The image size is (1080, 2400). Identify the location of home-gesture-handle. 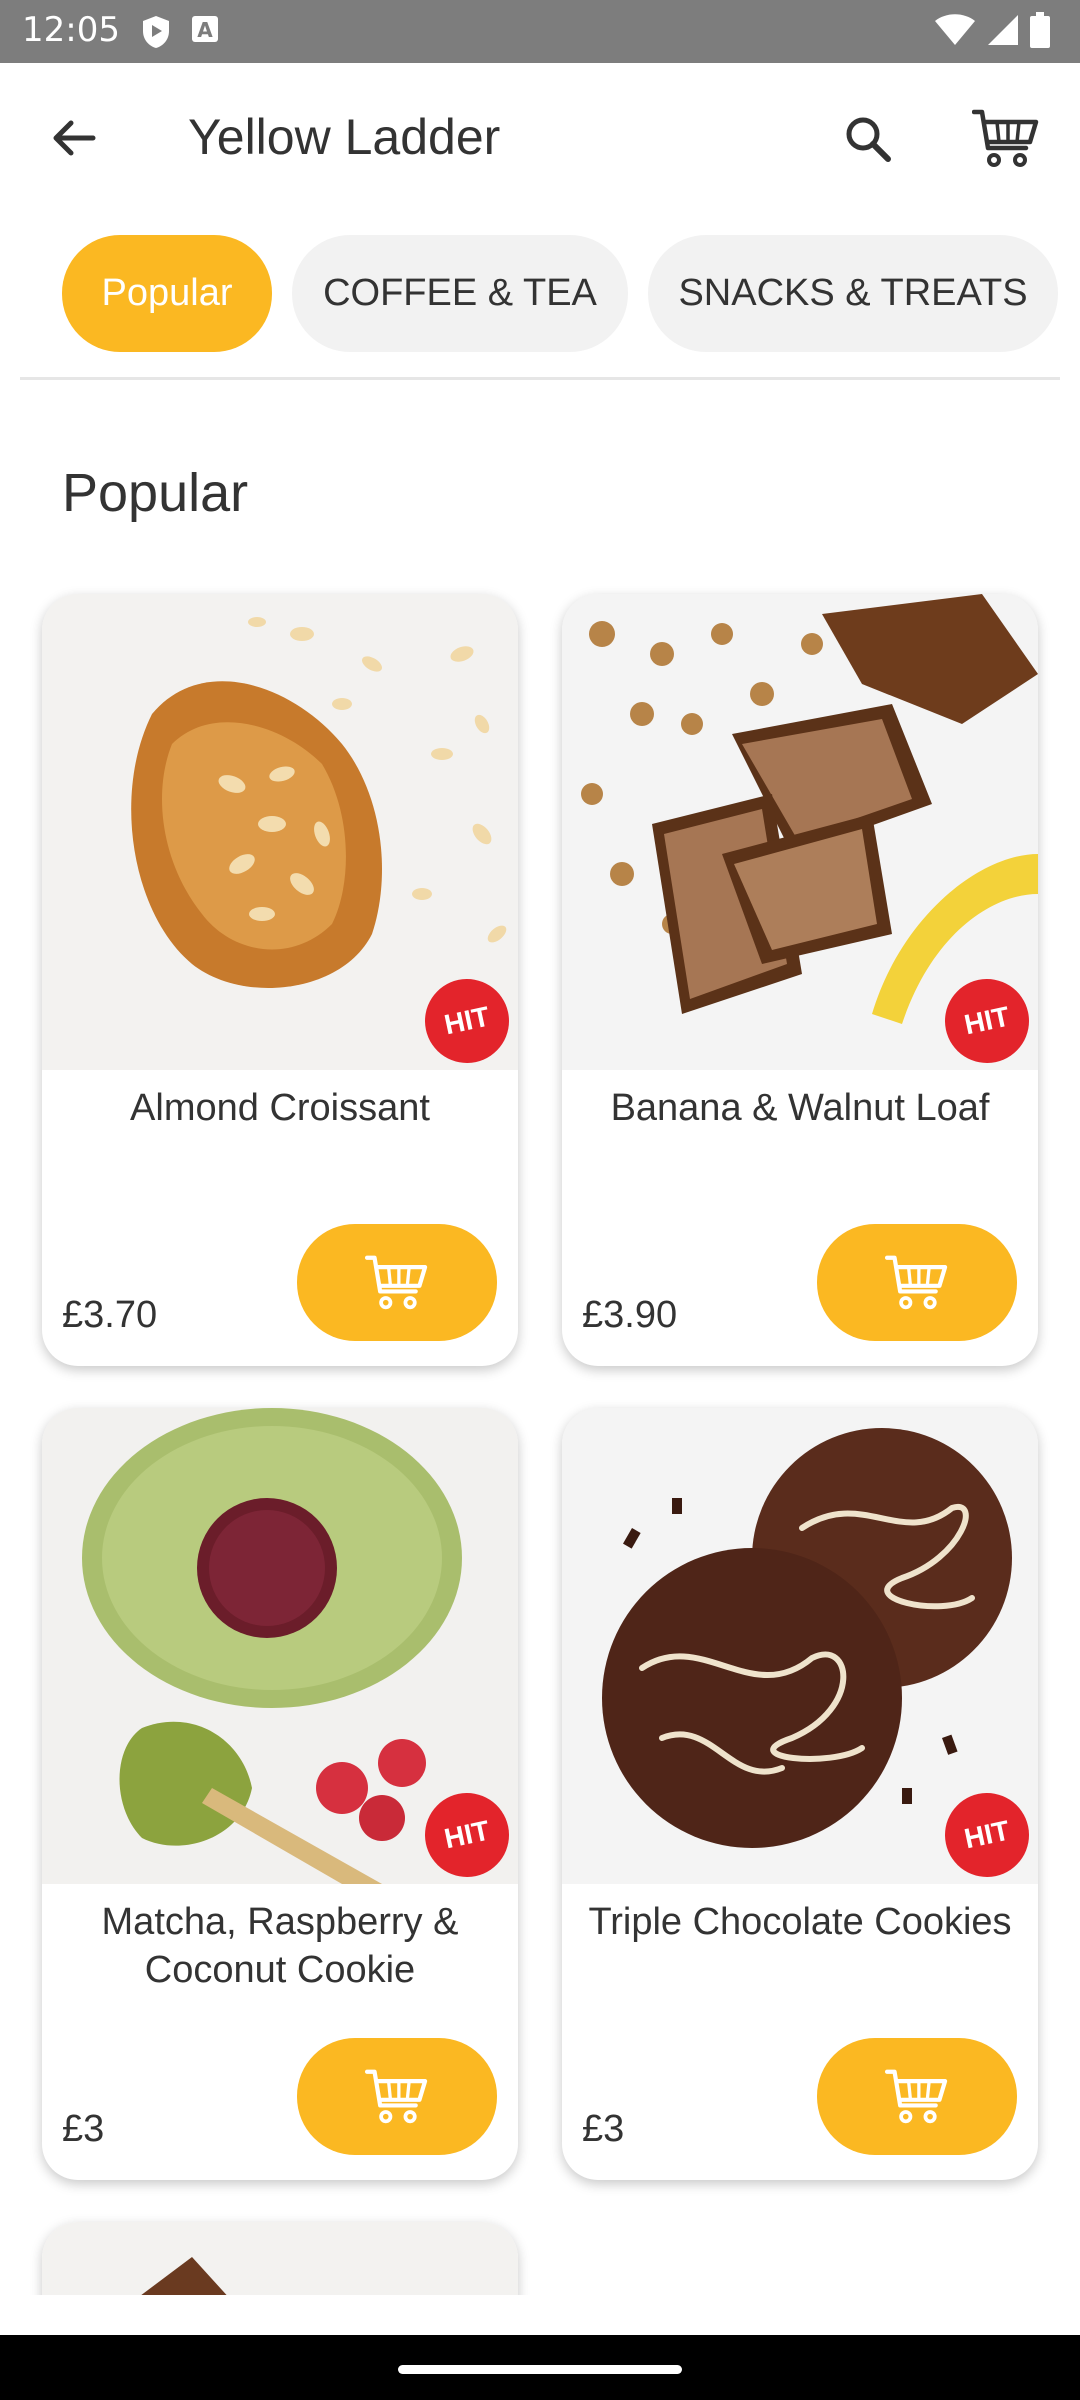
(540, 2369).